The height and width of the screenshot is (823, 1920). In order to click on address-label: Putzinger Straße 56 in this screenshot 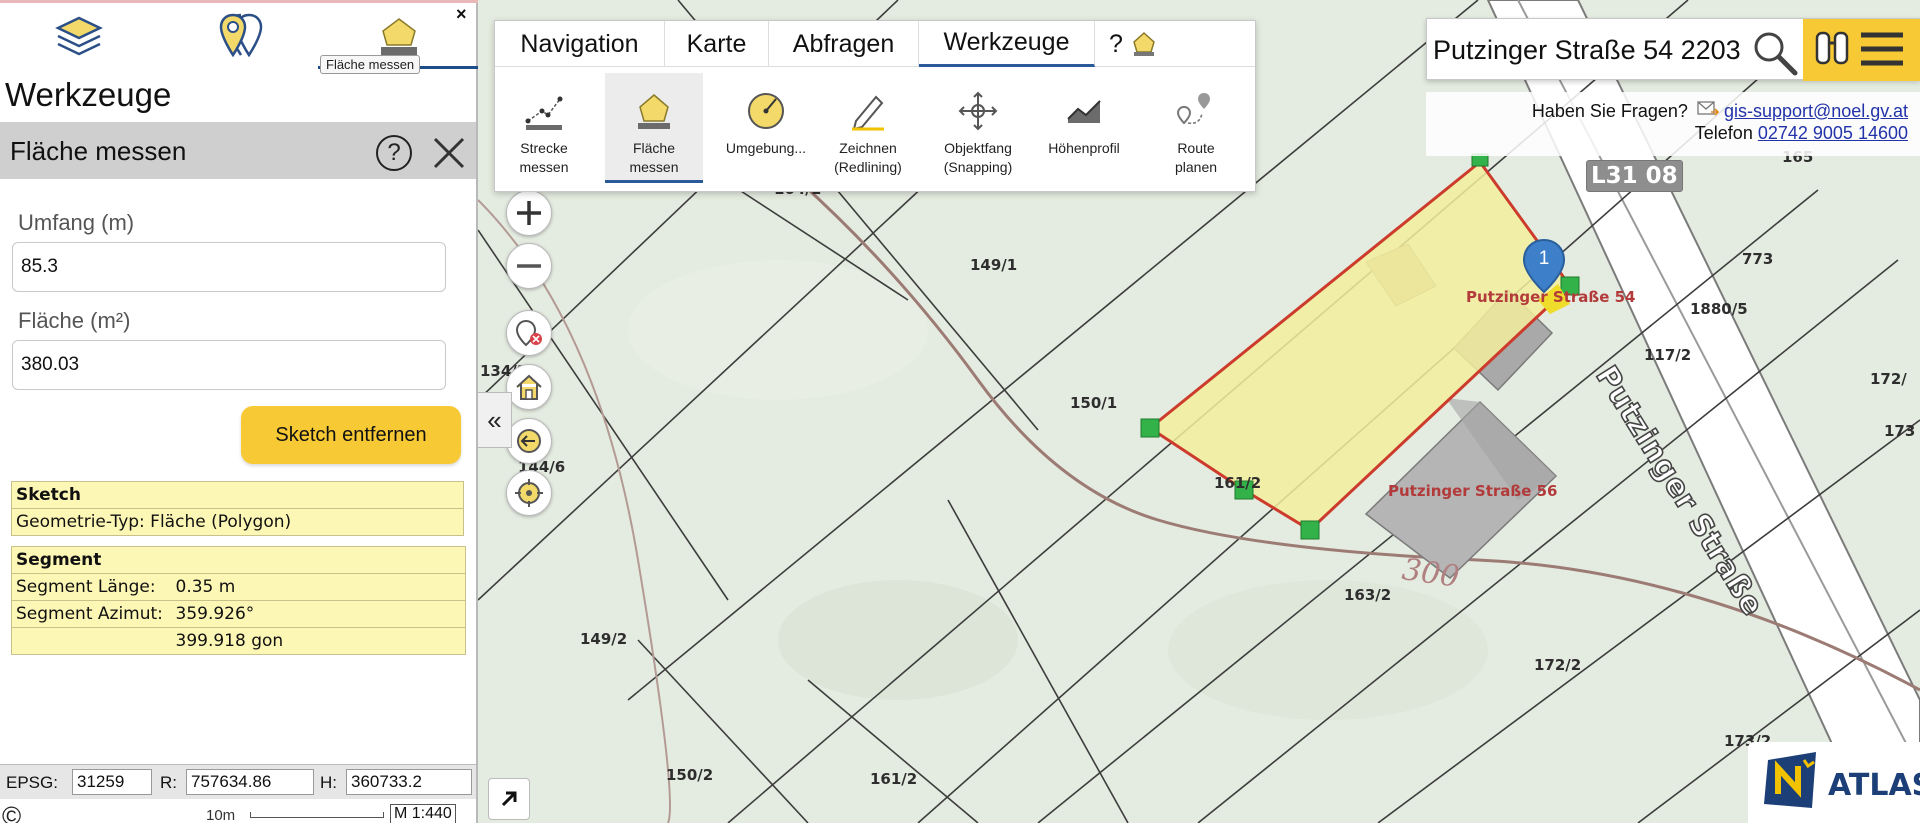, I will do `click(1473, 491)`.